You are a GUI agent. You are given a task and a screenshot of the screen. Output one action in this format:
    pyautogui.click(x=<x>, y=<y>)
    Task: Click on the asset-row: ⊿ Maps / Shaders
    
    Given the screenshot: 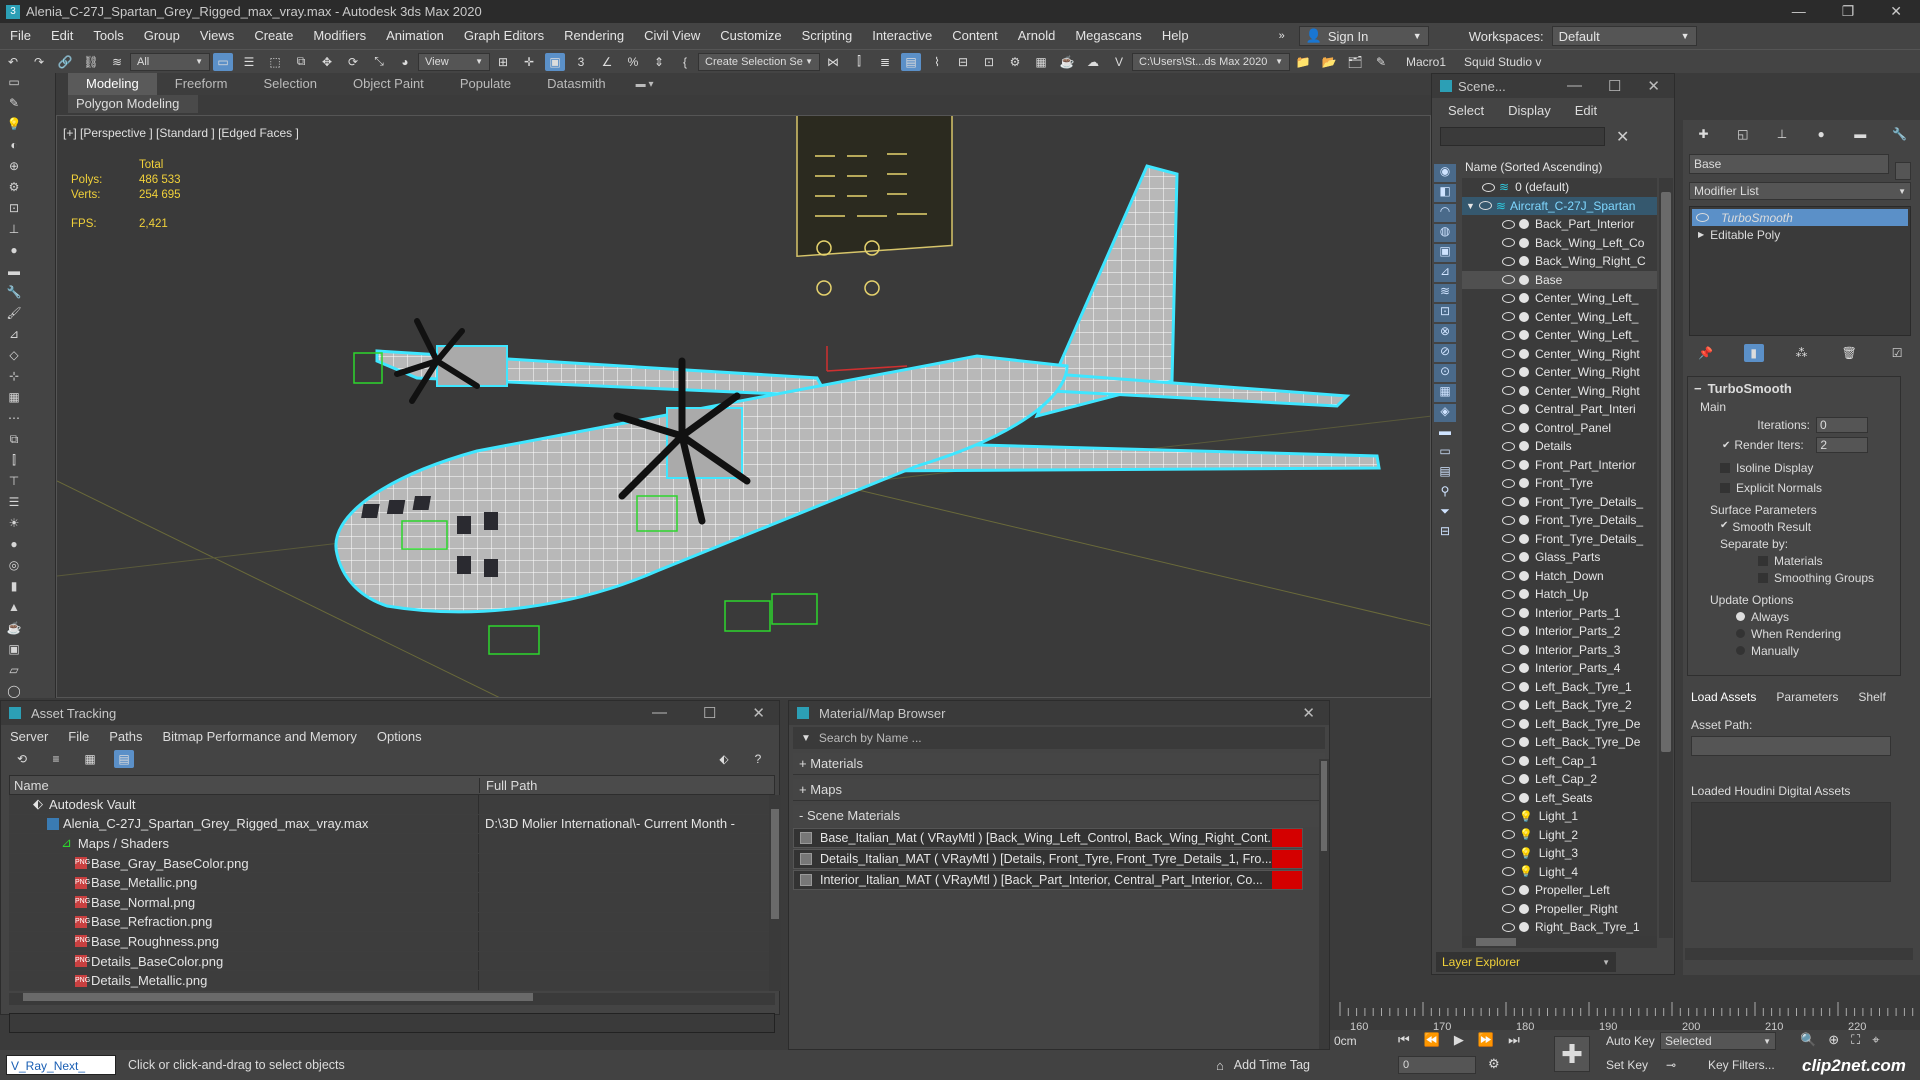 What is the action you would take?
    pyautogui.click(x=392, y=844)
    